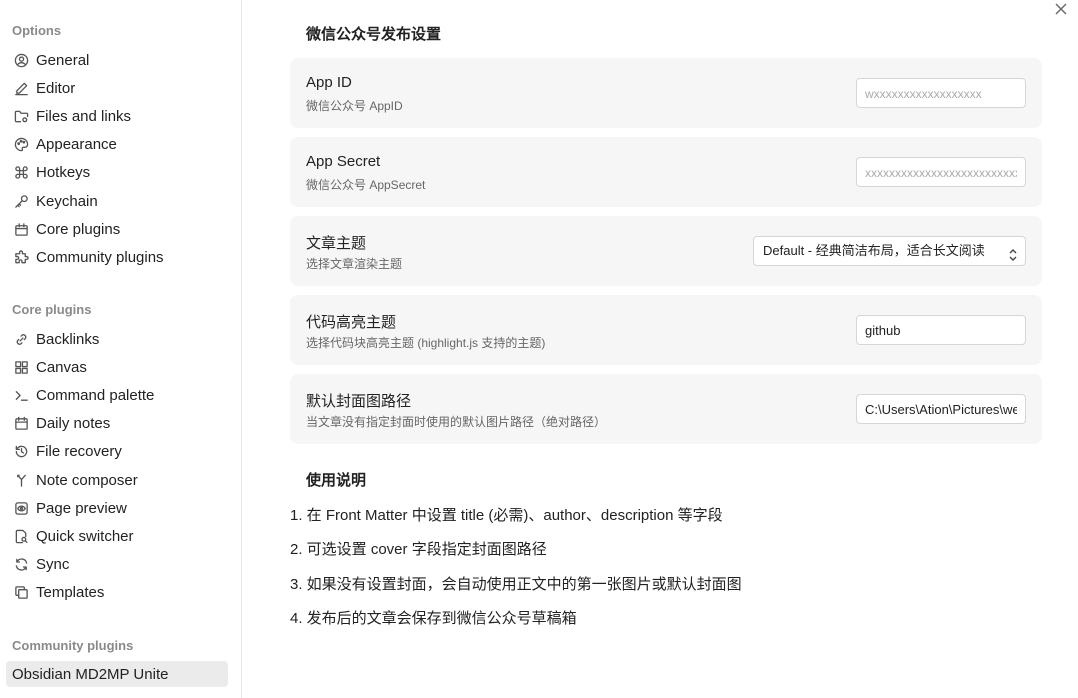 The image size is (1078, 698). I want to click on sidebar-item-general: General, so click(117, 60).